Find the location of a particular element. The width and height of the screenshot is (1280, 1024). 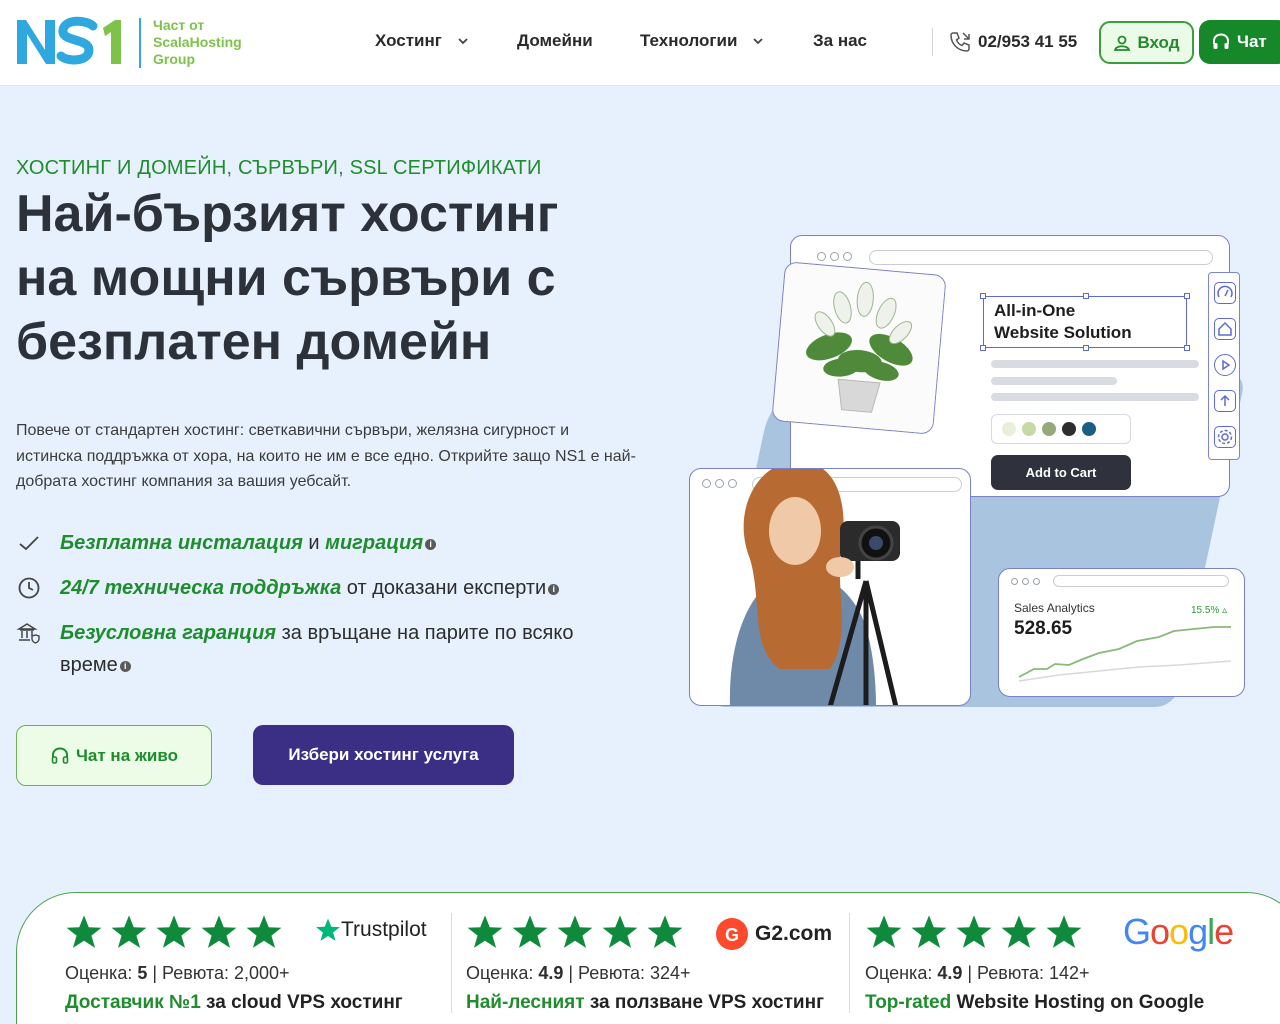

nav-technologies: Технологии is located at coordinates (702, 41).